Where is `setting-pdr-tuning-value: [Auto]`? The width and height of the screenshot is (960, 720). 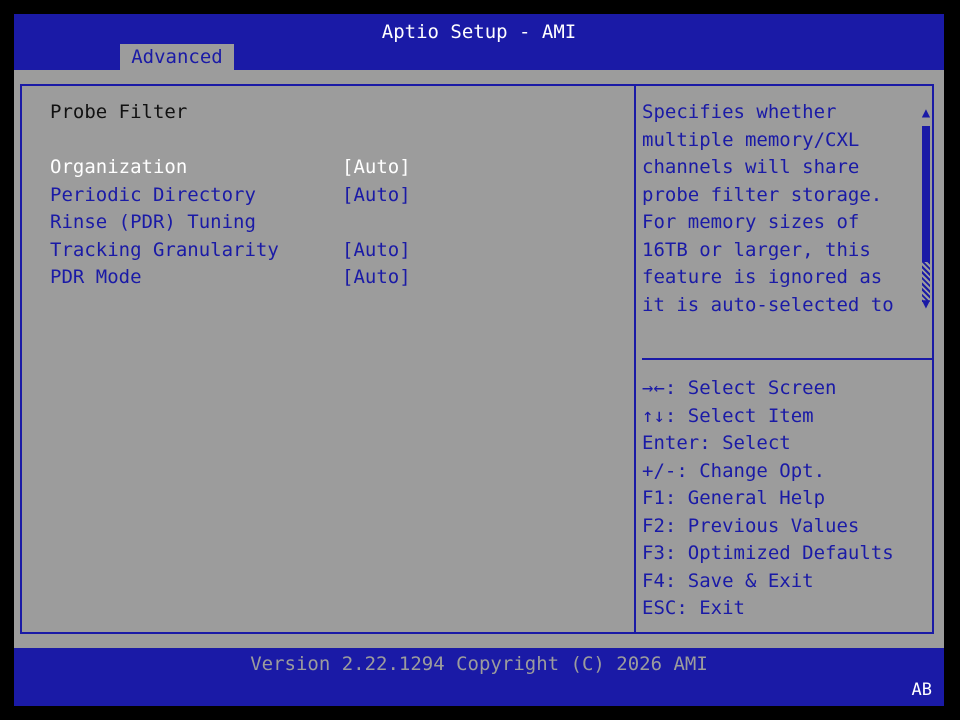
setting-pdr-tuning-value: [Auto] is located at coordinates (376, 195).